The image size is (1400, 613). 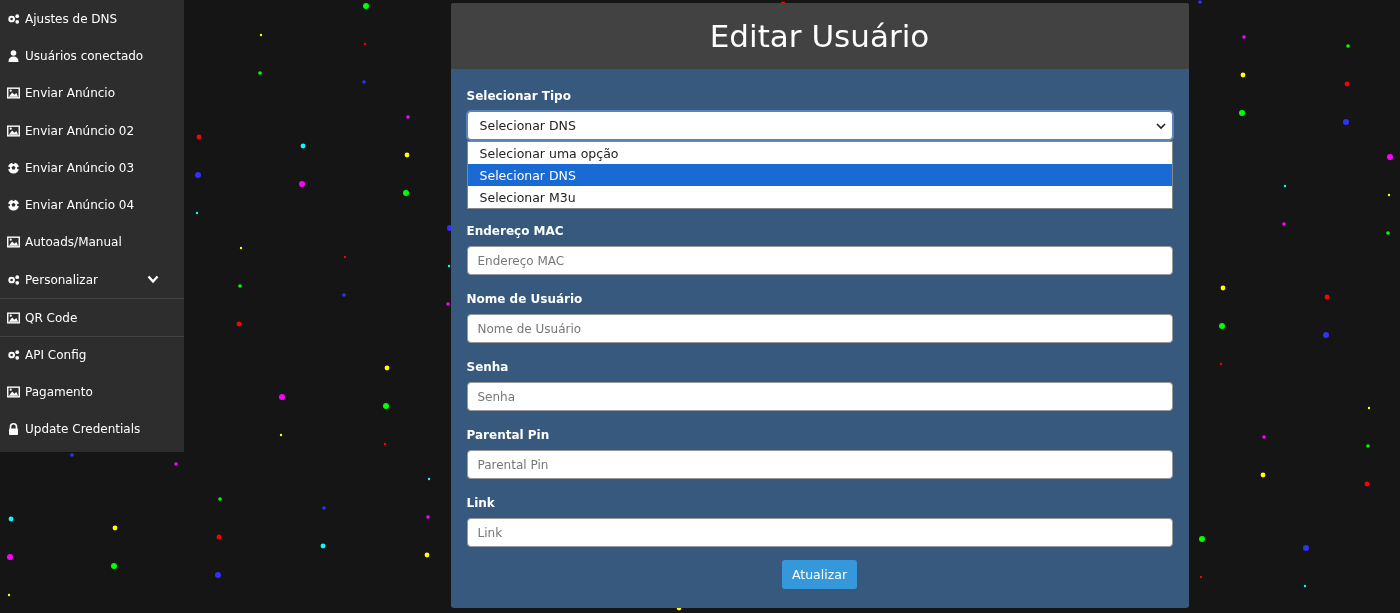 What do you see at coordinates (92, 280) in the screenshot?
I see `sidebar-item: Personalizar` at bounding box center [92, 280].